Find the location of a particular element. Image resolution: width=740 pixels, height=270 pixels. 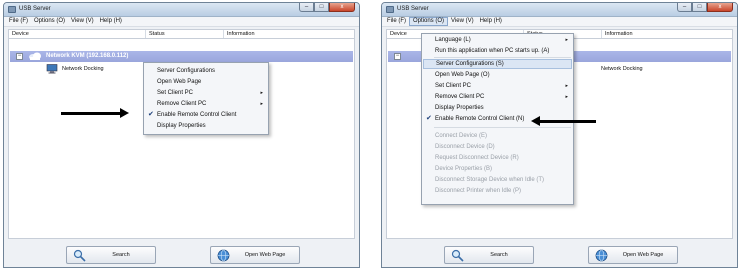

menu-item: Open Web Page (O) is located at coordinates (497, 75).